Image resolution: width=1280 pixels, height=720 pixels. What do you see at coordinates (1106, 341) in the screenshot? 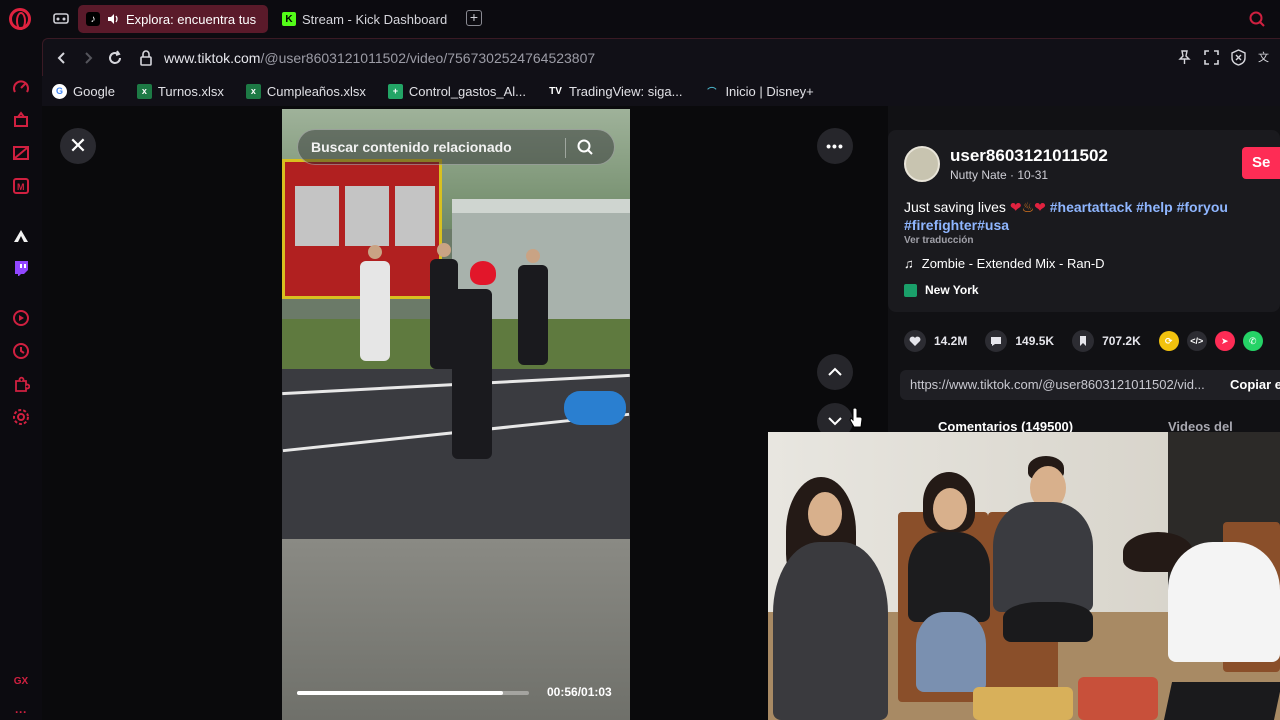
I see `save-button: 707.2K` at bounding box center [1106, 341].